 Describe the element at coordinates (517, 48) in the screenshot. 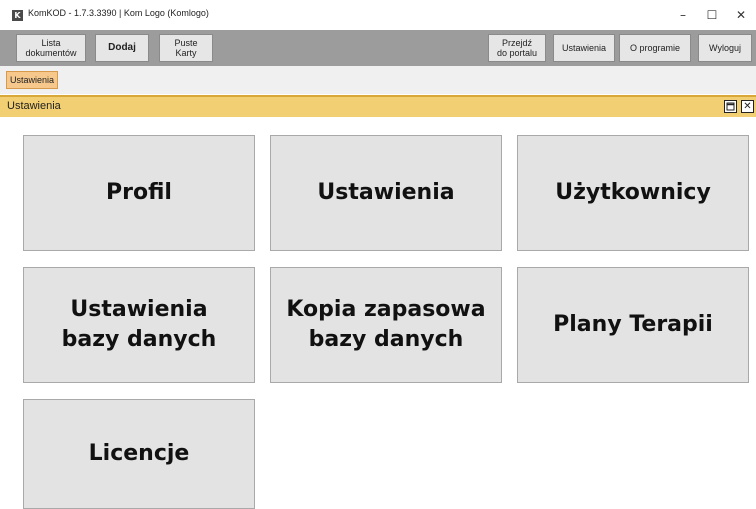

I see `przejdz-do-portalu-button: Przejdź do portalu` at that location.